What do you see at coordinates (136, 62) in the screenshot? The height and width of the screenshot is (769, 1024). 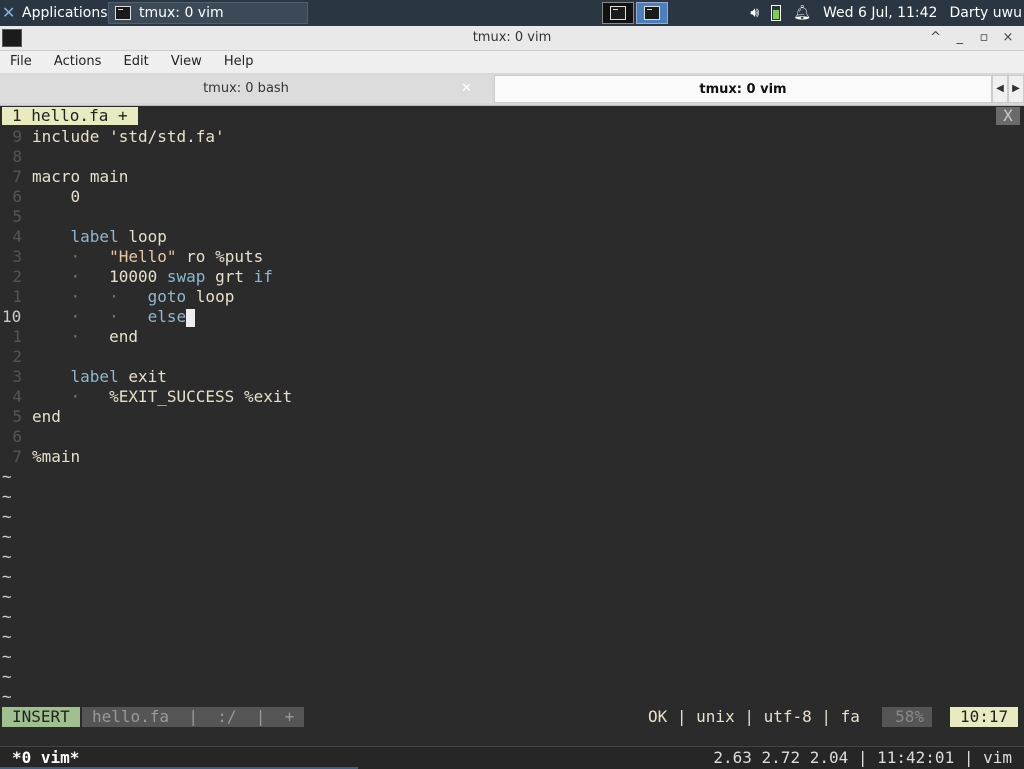 I see `menu-edit: Edit` at bounding box center [136, 62].